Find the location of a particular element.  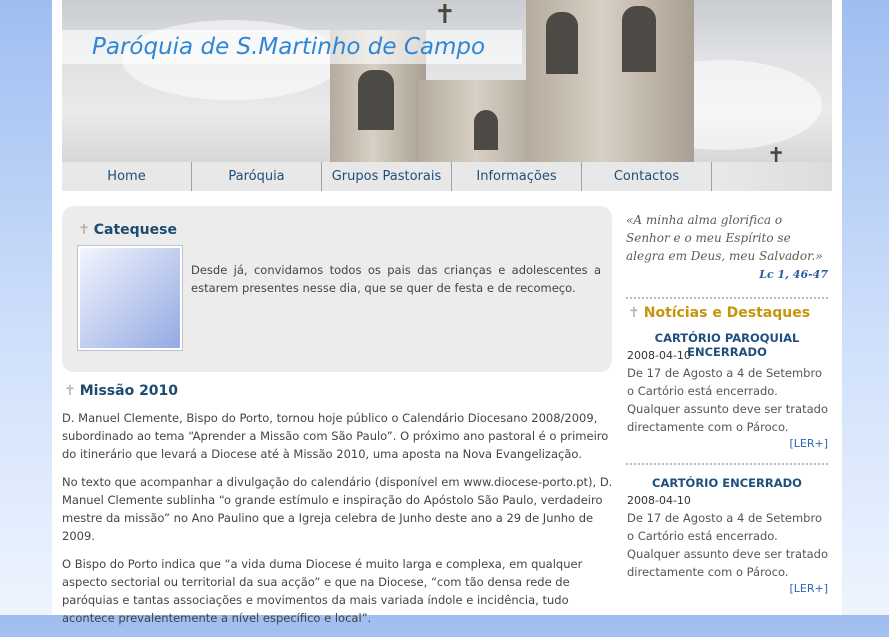

news-item-title: CARTÓRIO ENCERRADO is located at coordinates (727, 483).